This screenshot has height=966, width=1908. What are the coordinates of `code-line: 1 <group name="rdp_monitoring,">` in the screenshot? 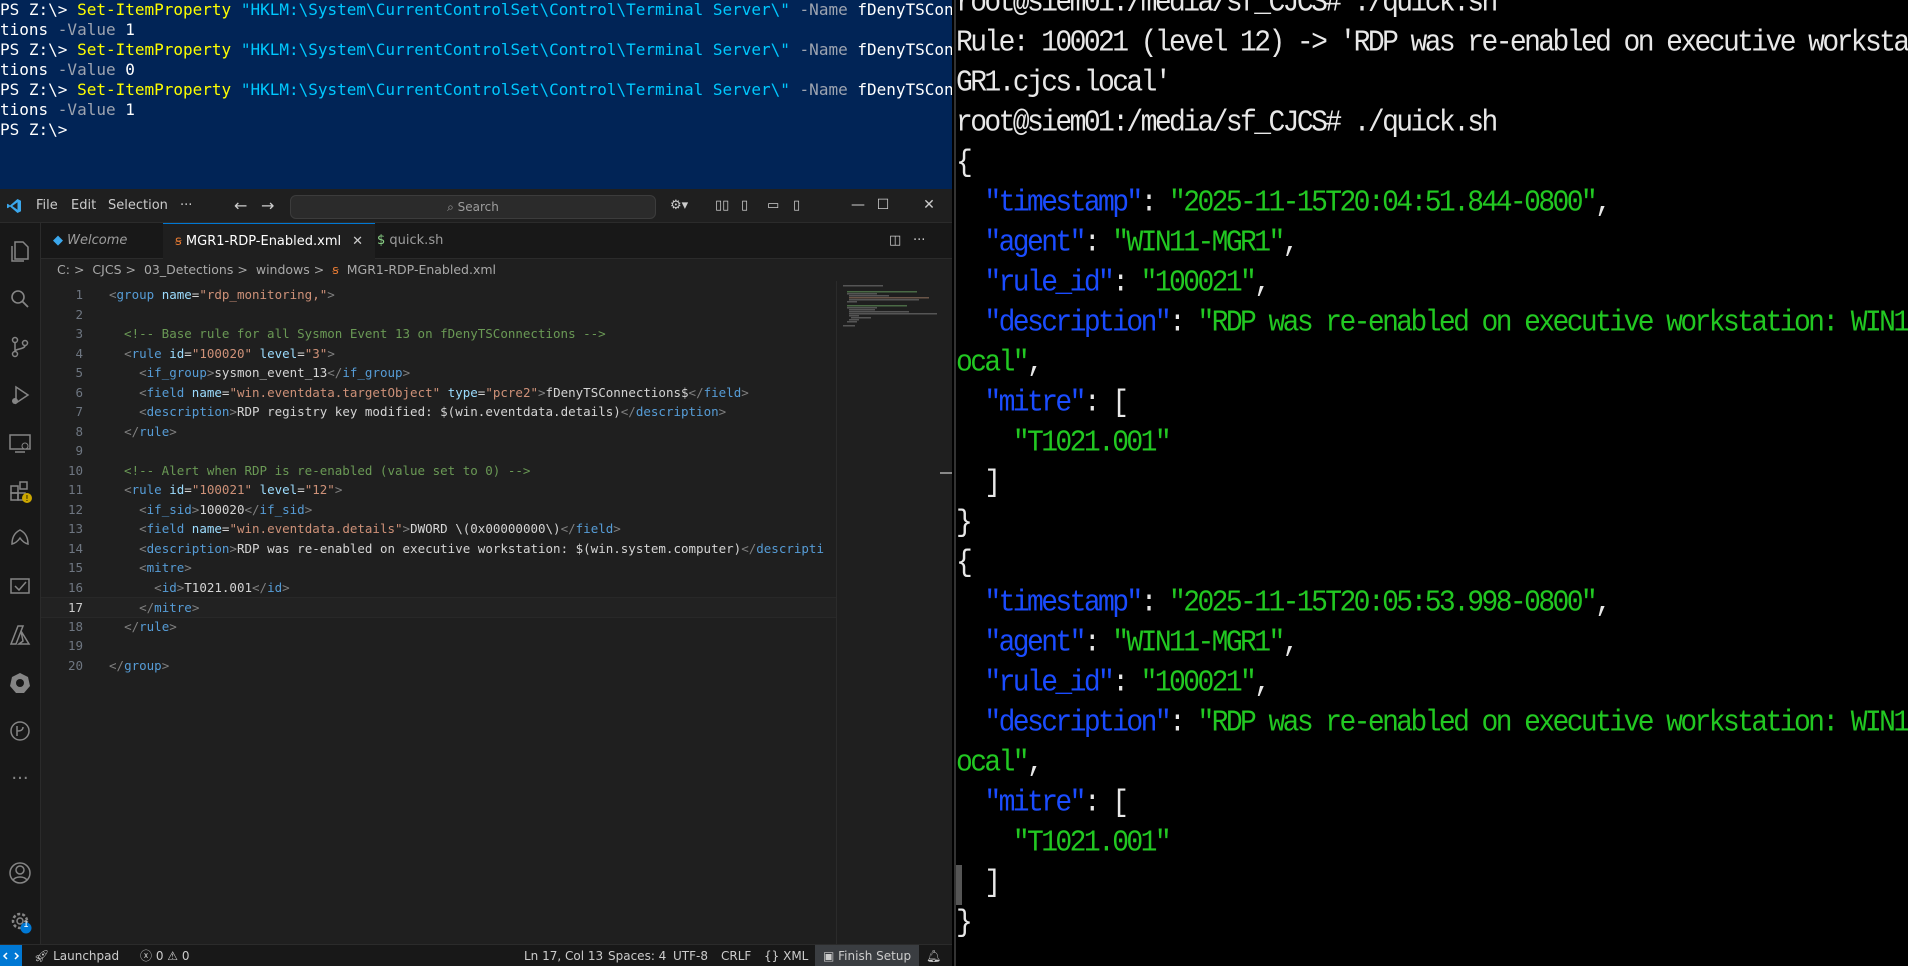 It's located at (438, 294).